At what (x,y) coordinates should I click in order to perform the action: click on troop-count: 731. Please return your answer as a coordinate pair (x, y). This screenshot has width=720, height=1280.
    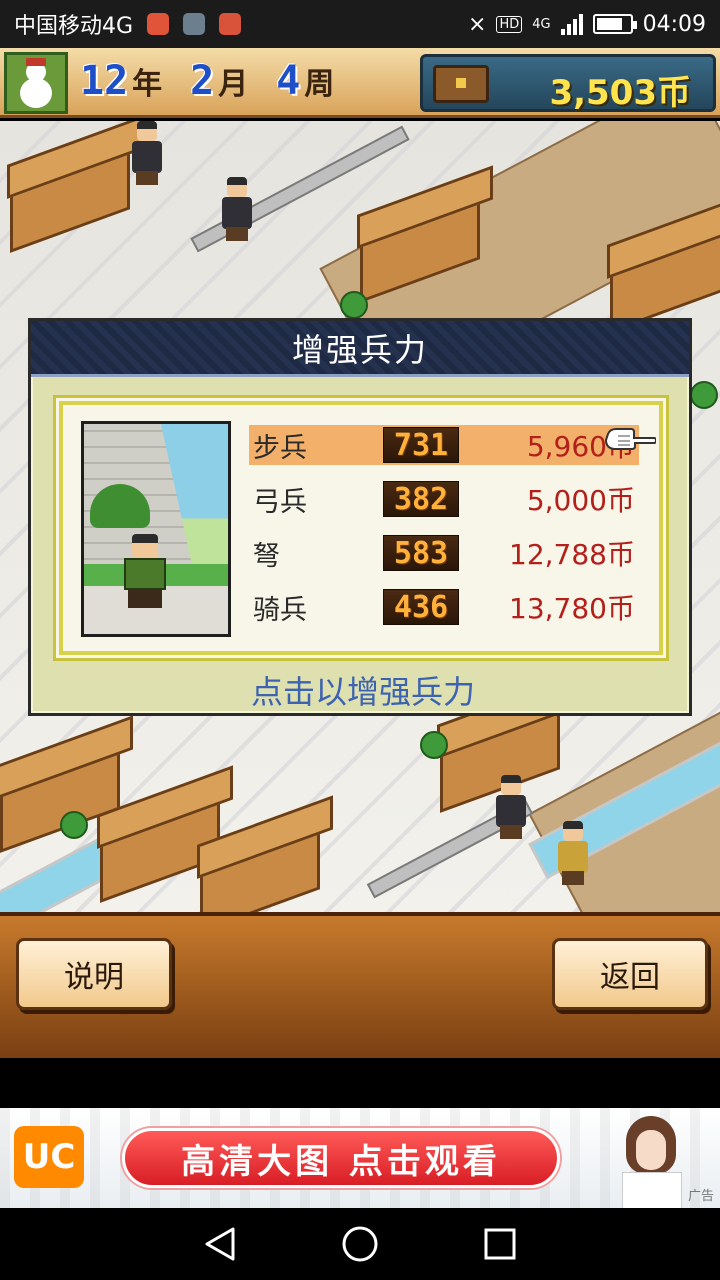
    Looking at the image, I should click on (421, 445).